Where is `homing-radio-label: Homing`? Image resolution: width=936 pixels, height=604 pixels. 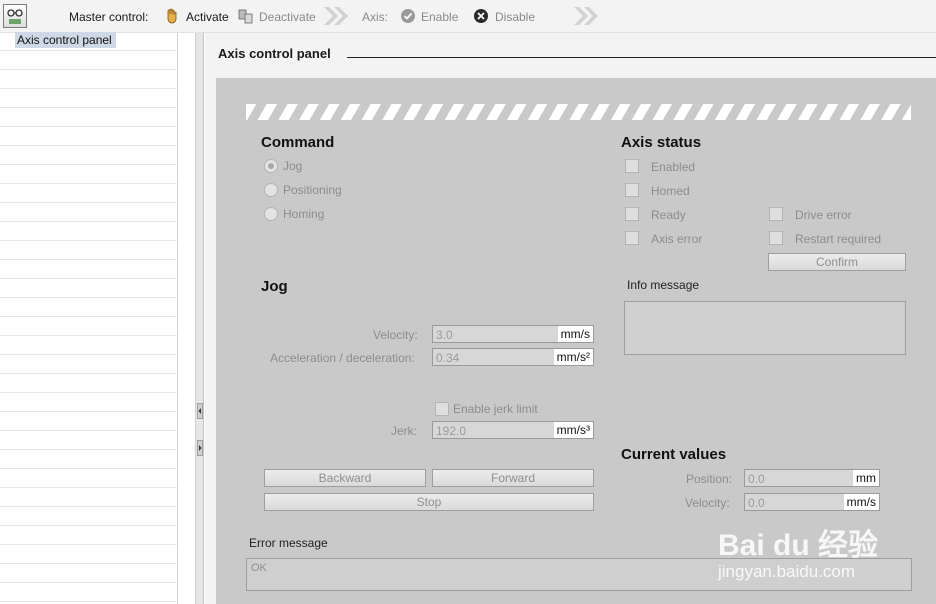
homing-radio-label: Homing is located at coordinates (304, 214).